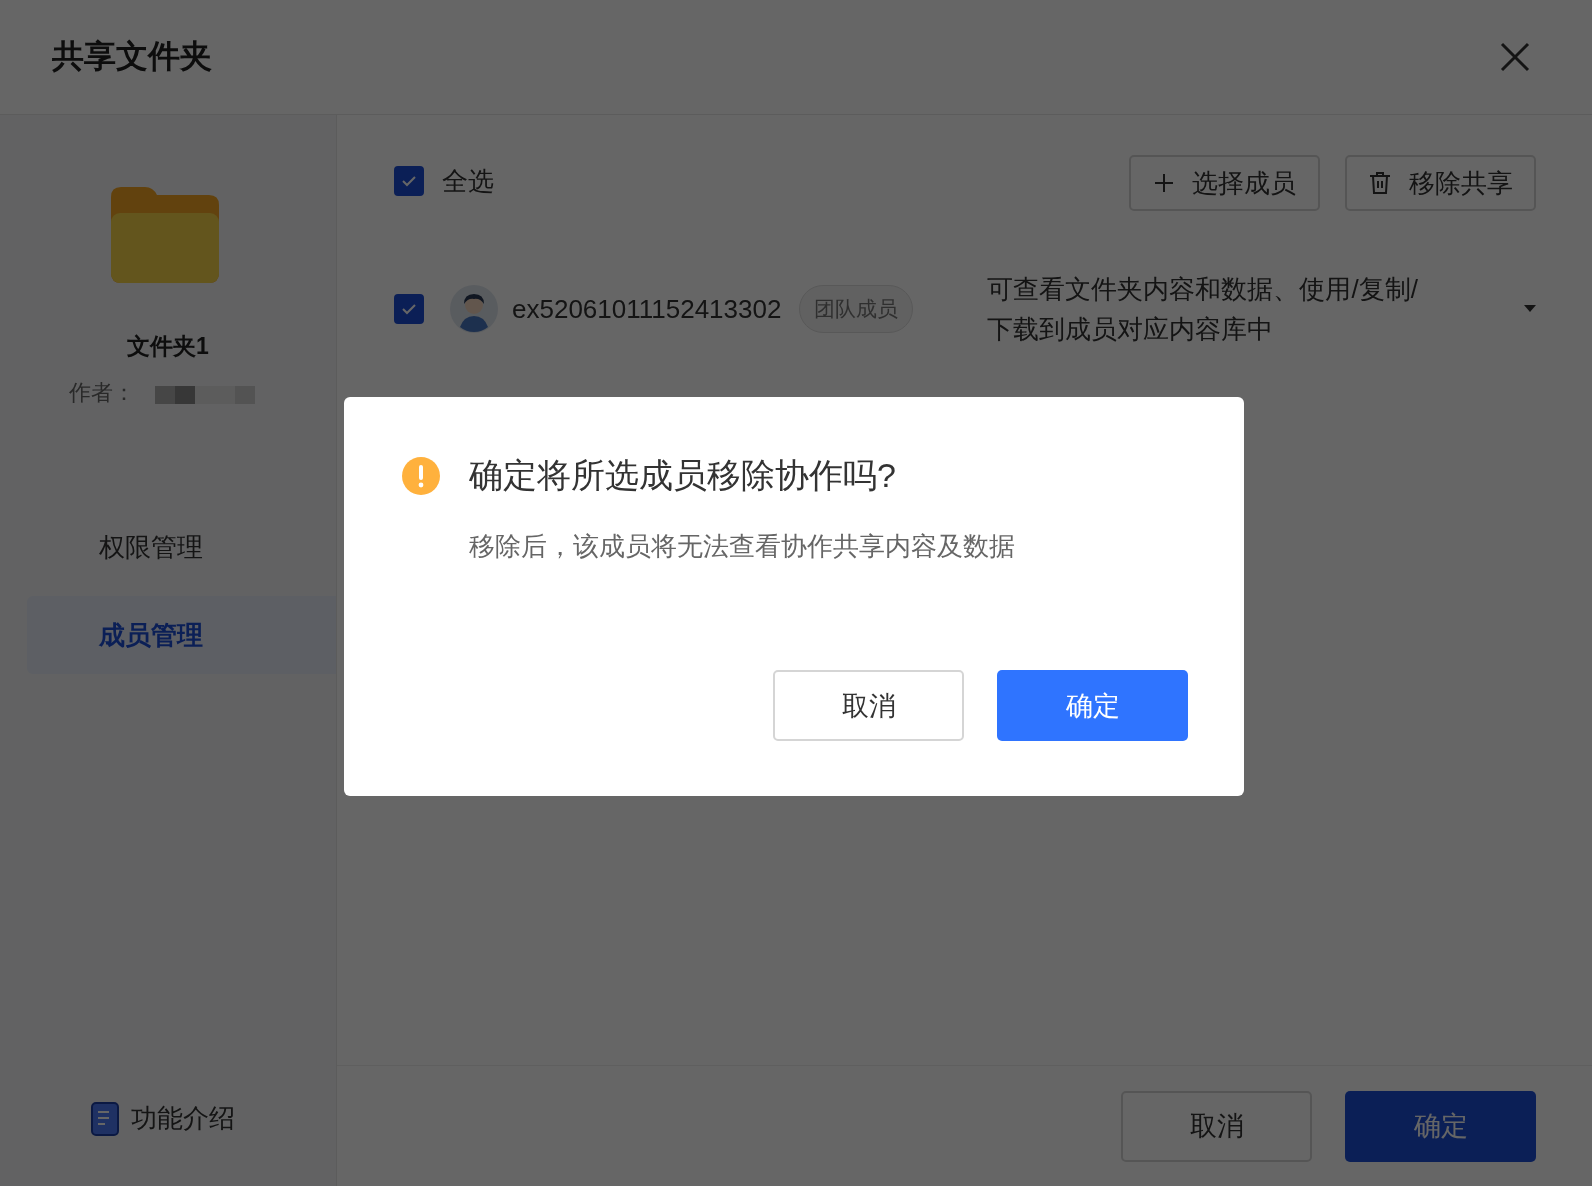  What do you see at coordinates (1203, 309) in the screenshot?
I see `permission-text: 可查看文件夹内容和数据、使用/复制/下载到成员对应内容库中` at bounding box center [1203, 309].